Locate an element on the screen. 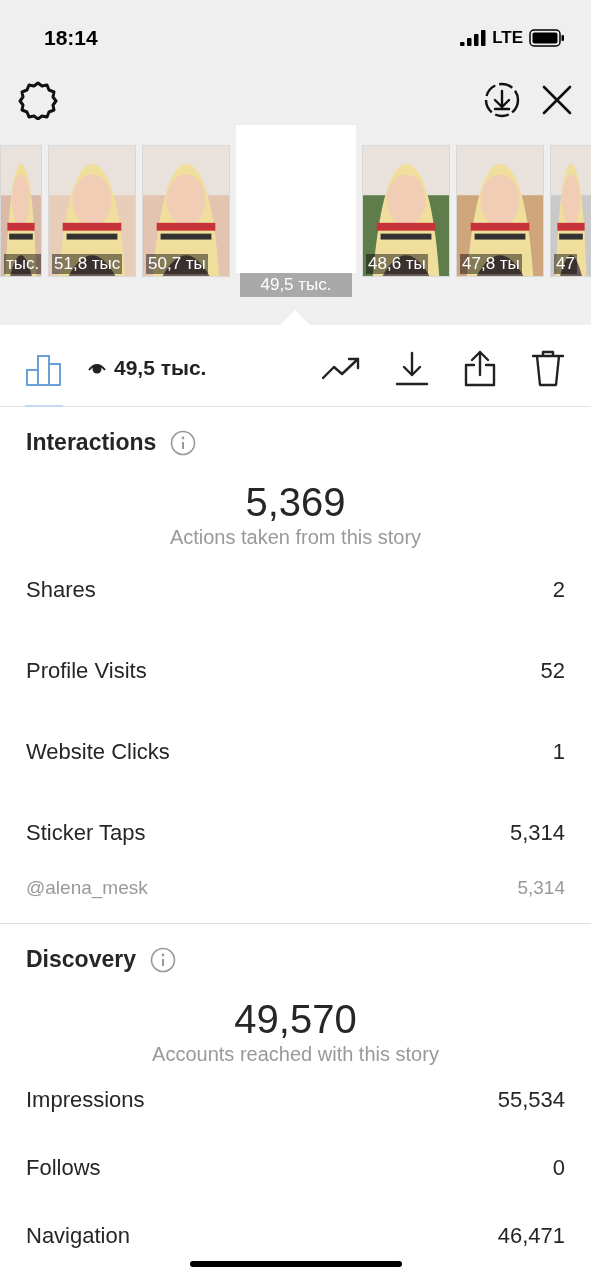 This screenshot has width=591, height=1280. view-count: 47 is located at coordinates (565, 264).